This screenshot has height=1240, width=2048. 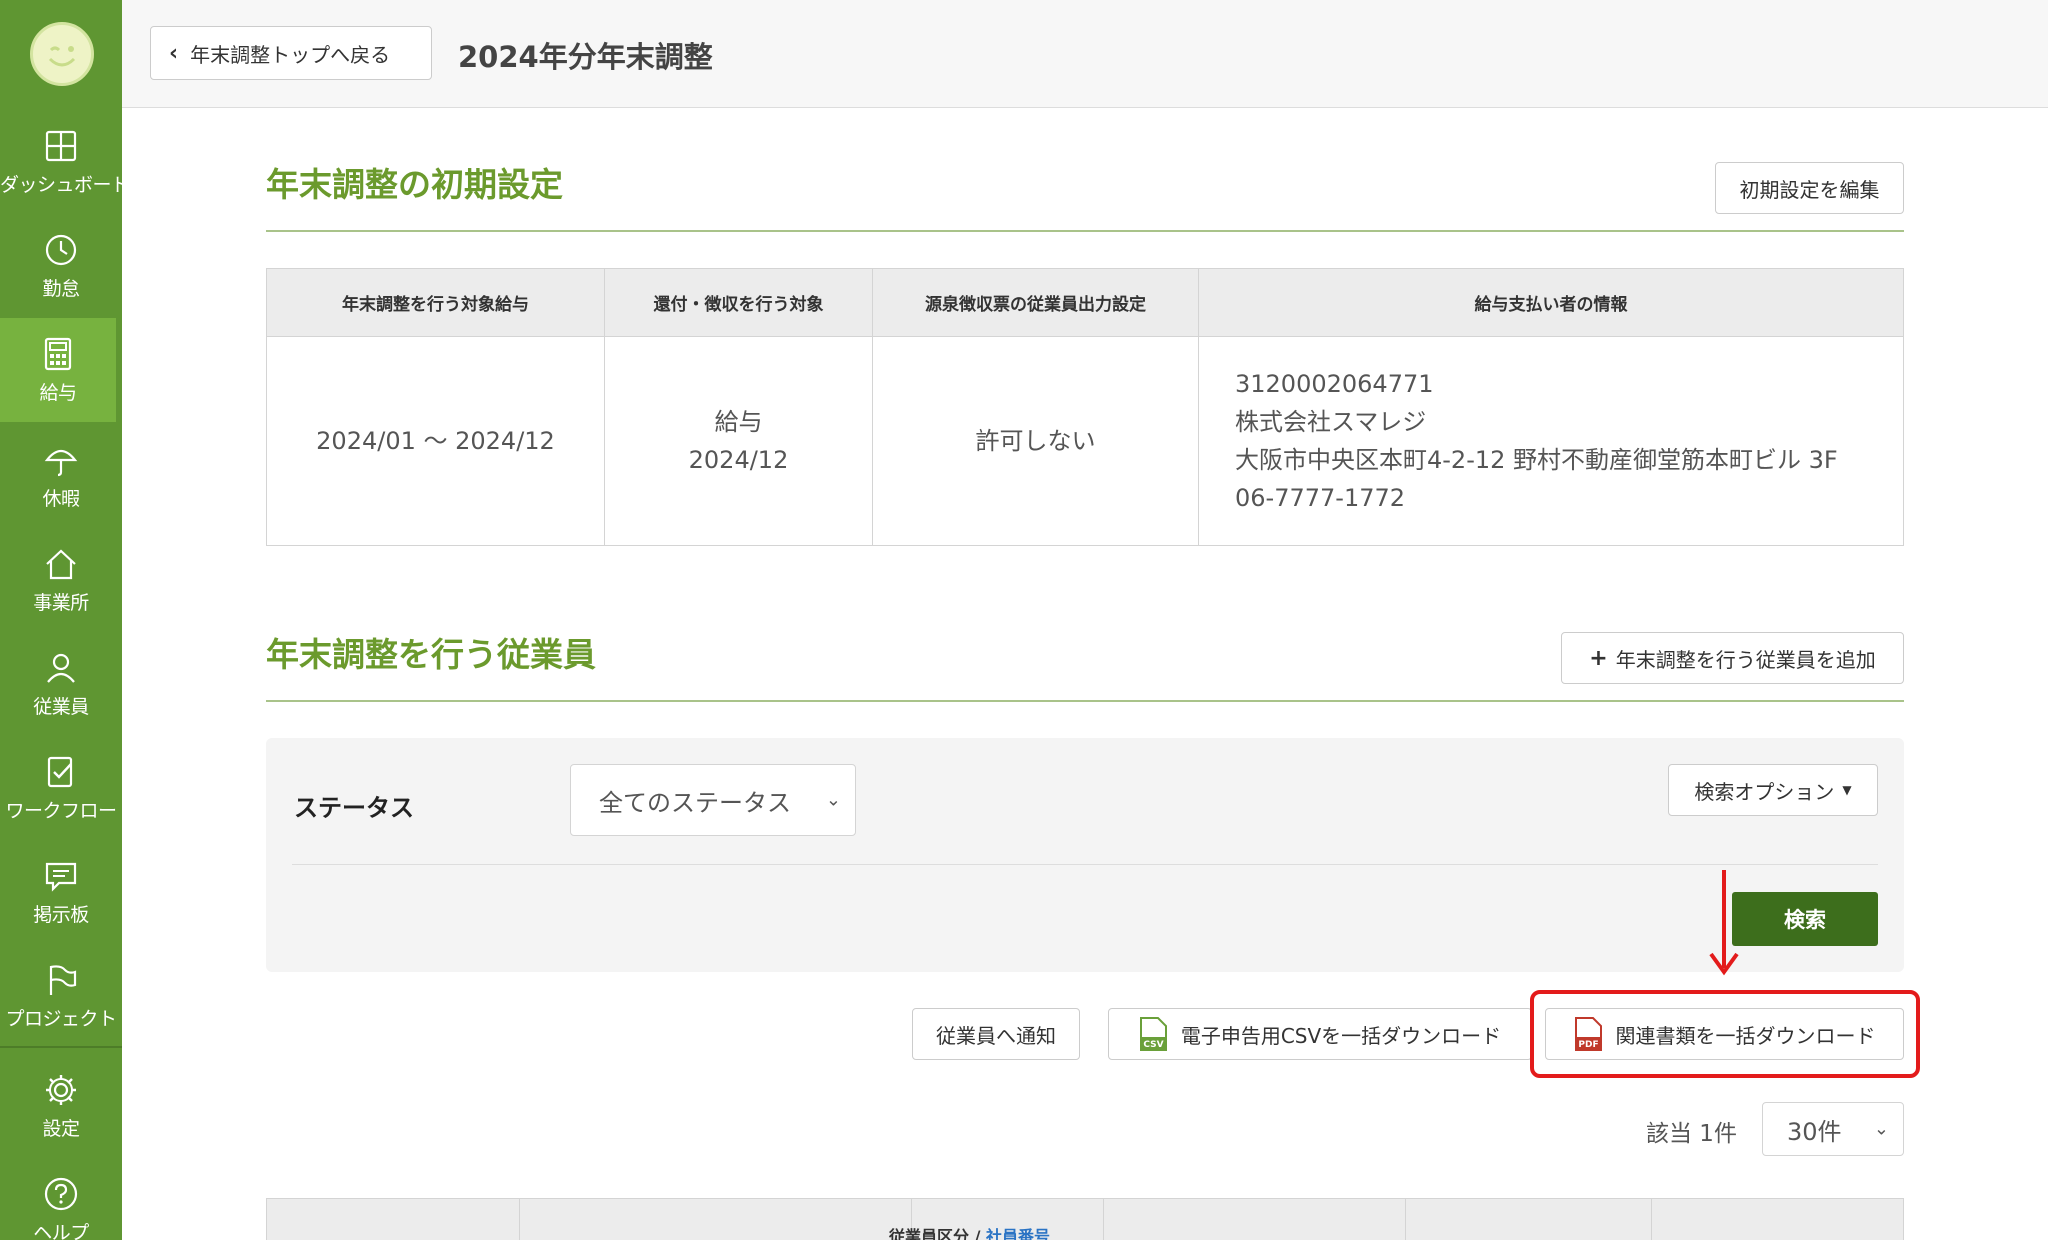 I want to click on chat-icon, so click(x=61, y=877).